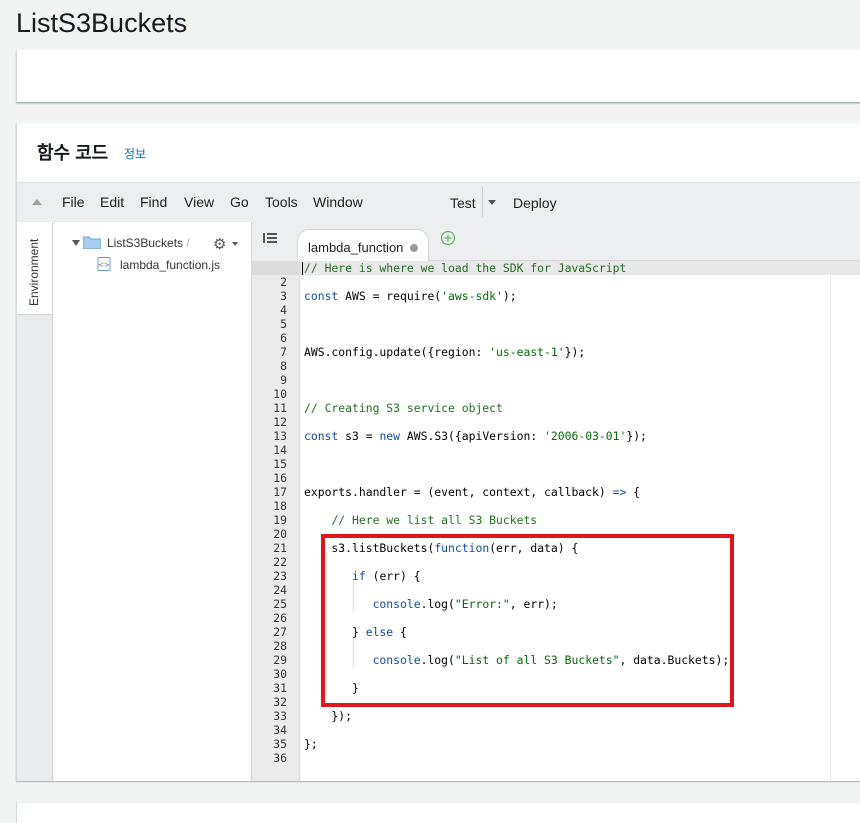 This screenshot has height=823, width=860. I want to click on code-line: };, so click(311, 744).